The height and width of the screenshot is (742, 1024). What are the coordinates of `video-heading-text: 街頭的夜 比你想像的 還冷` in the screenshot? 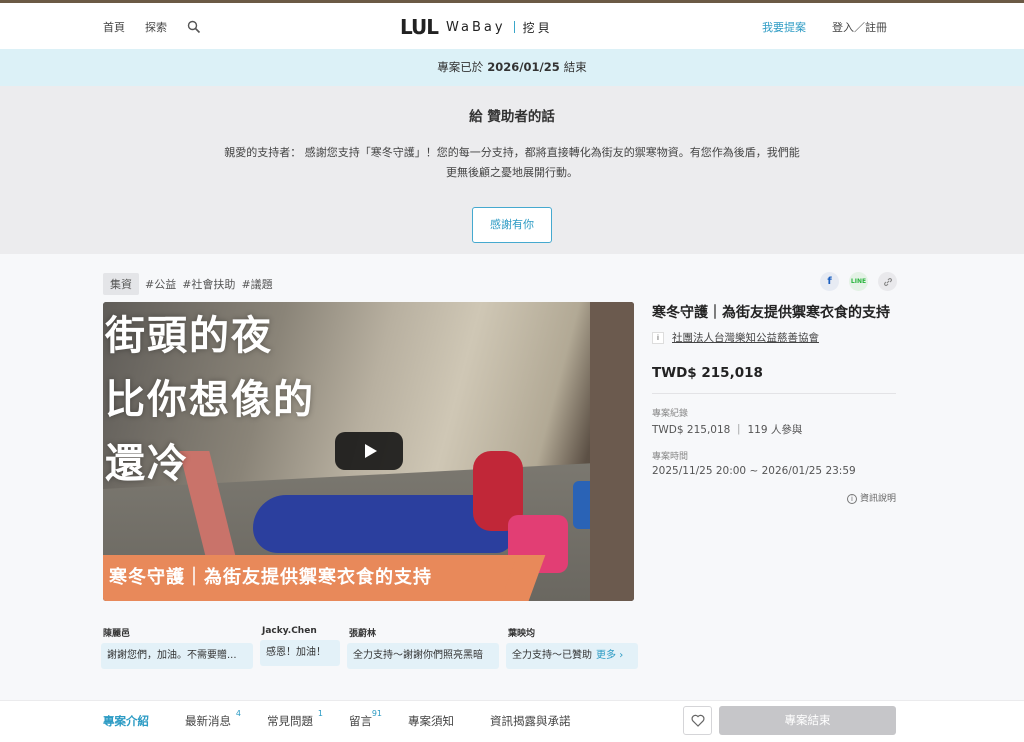 It's located at (210, 400).